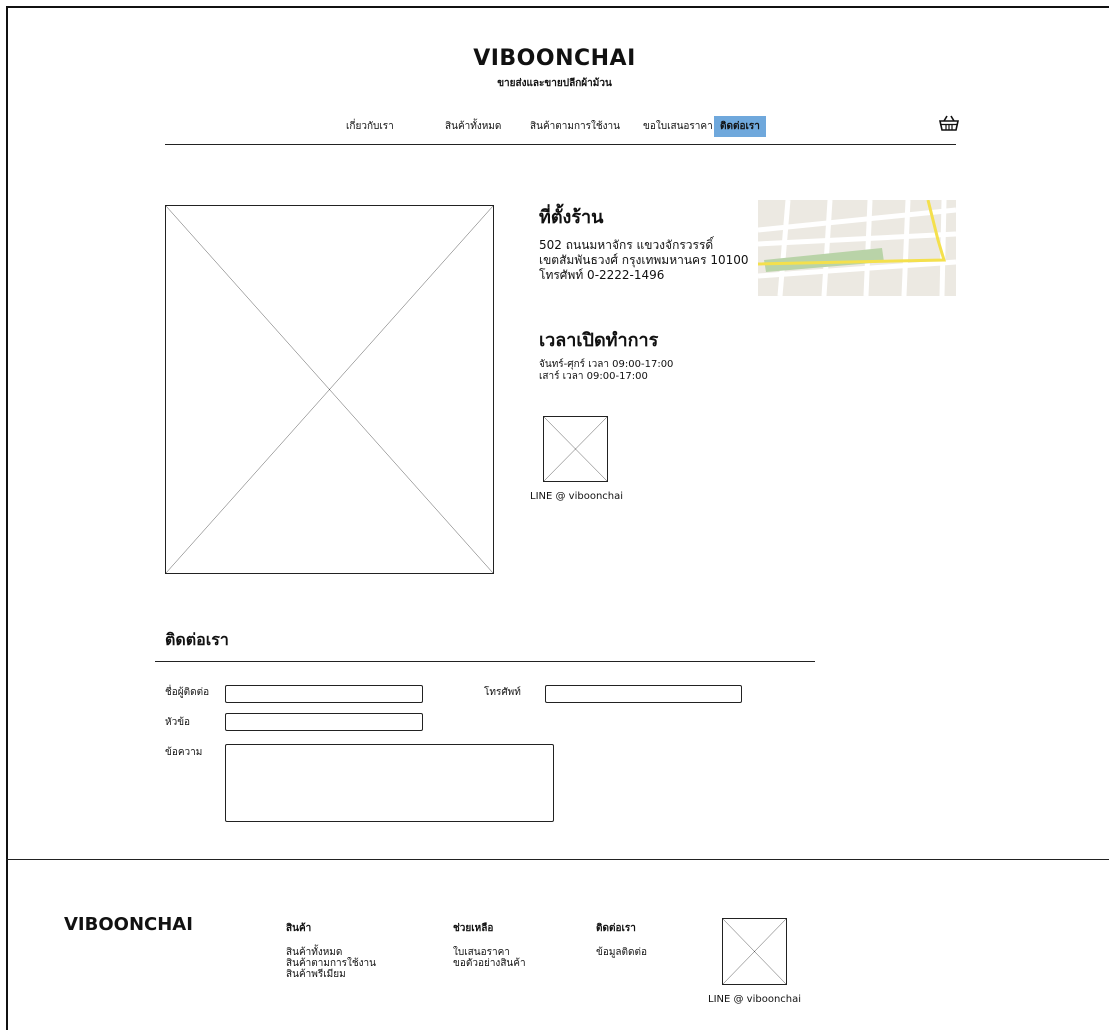  I want to click on hours-saturday: เสาร์ เวลา 09:00-17:00, so click(593, 376).